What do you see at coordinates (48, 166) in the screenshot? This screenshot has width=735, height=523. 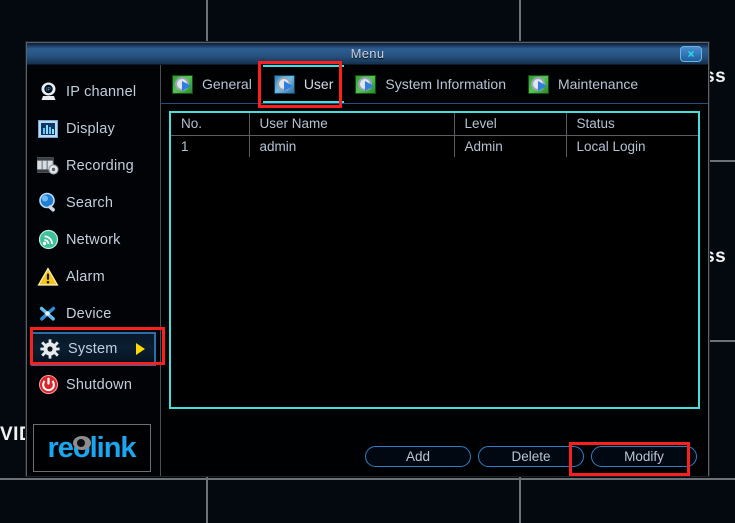 I see `recording-icon` at bounding box center [48, 166].